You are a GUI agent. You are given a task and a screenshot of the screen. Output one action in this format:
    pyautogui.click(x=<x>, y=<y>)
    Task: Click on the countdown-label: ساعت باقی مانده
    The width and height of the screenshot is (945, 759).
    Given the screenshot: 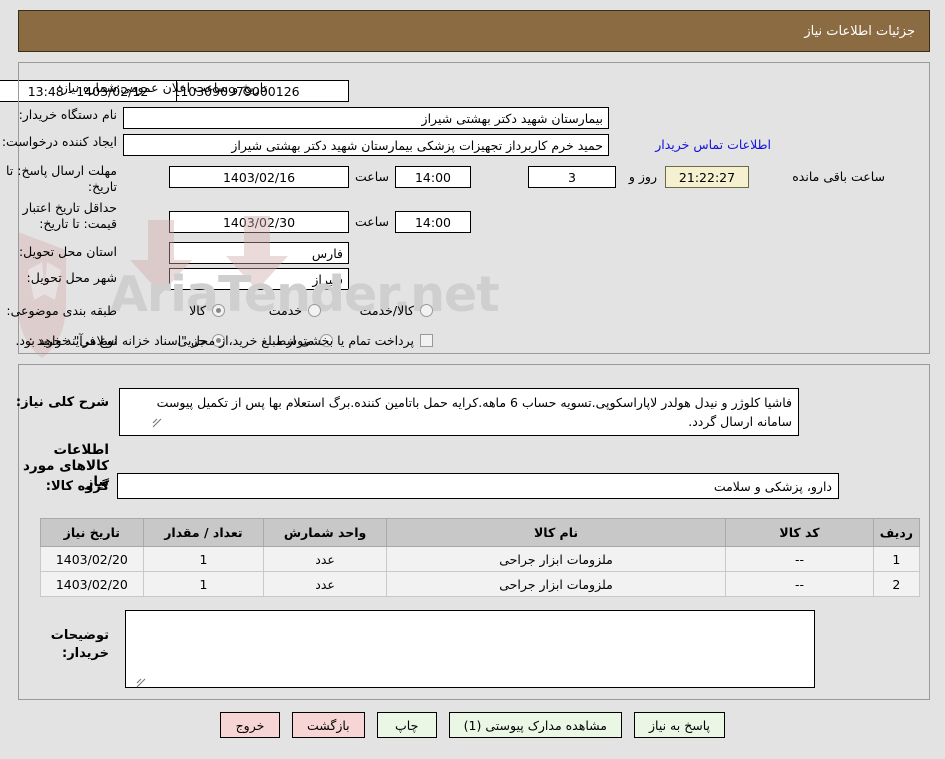 What is the action you would take?
    pyautogui.click(x=838, y=176)
    